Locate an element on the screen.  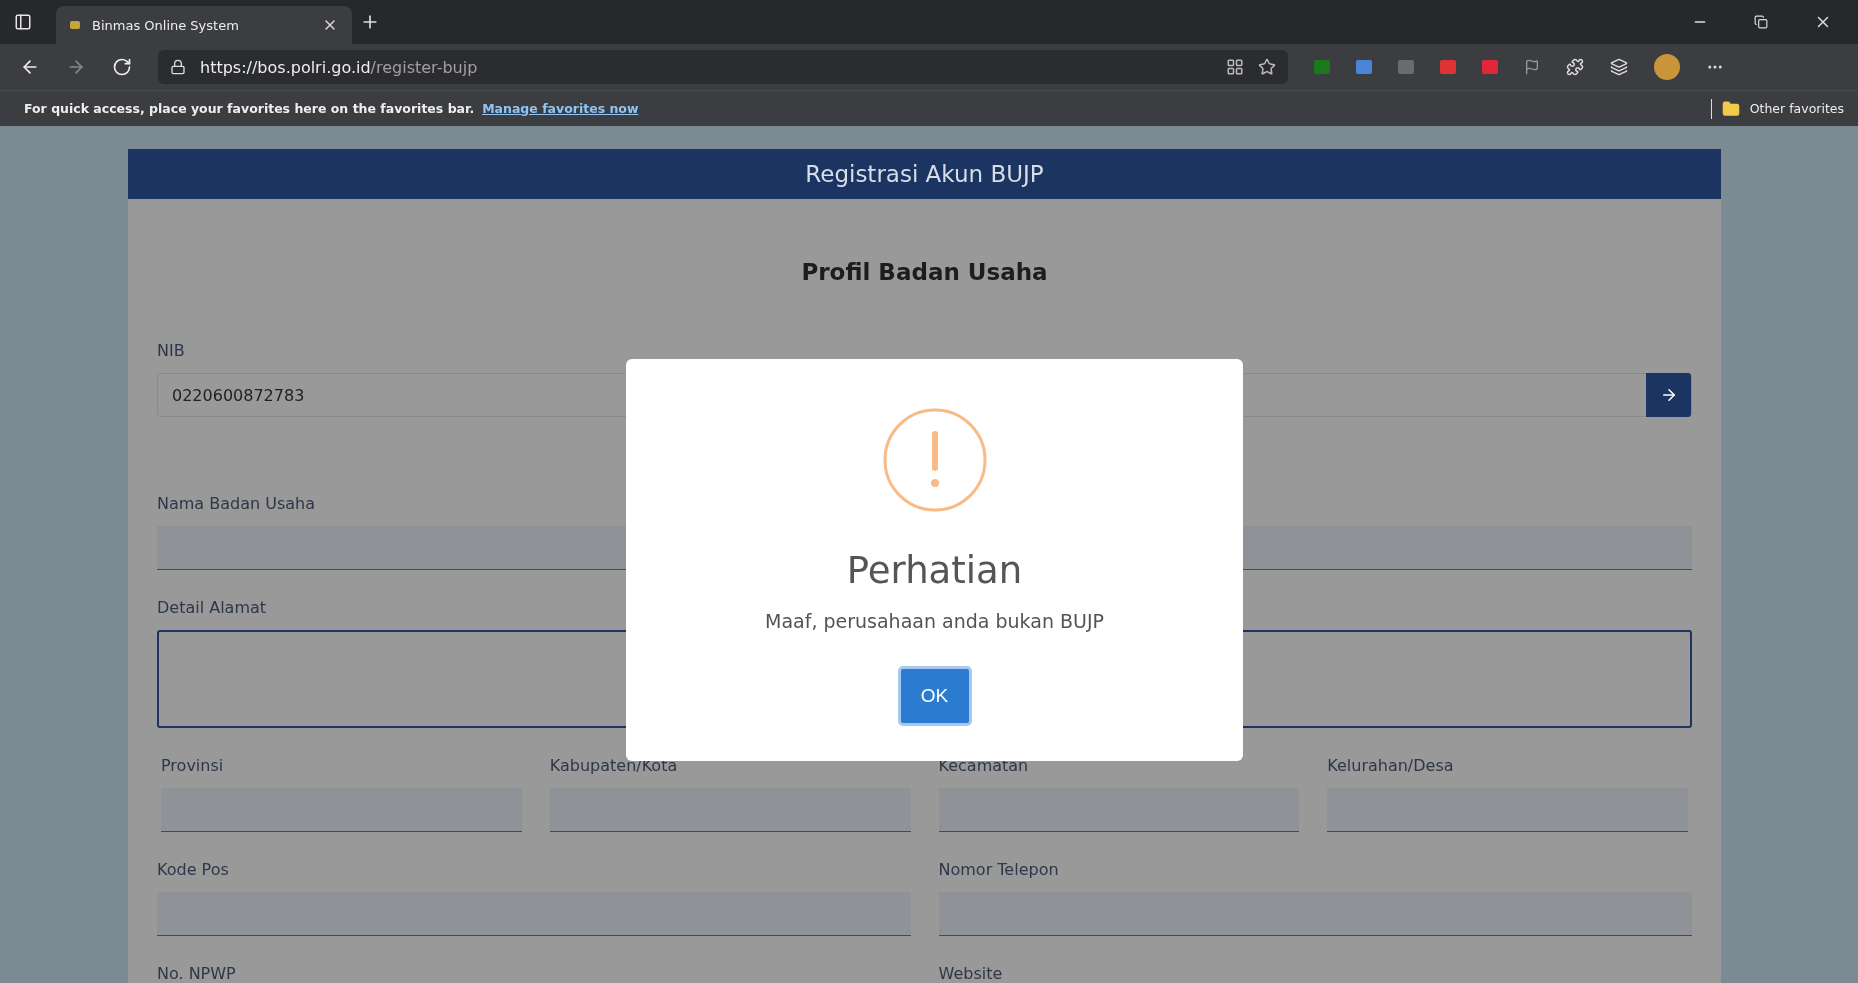
field-label: Nomor Telepon is located at coordinates (998, 869).